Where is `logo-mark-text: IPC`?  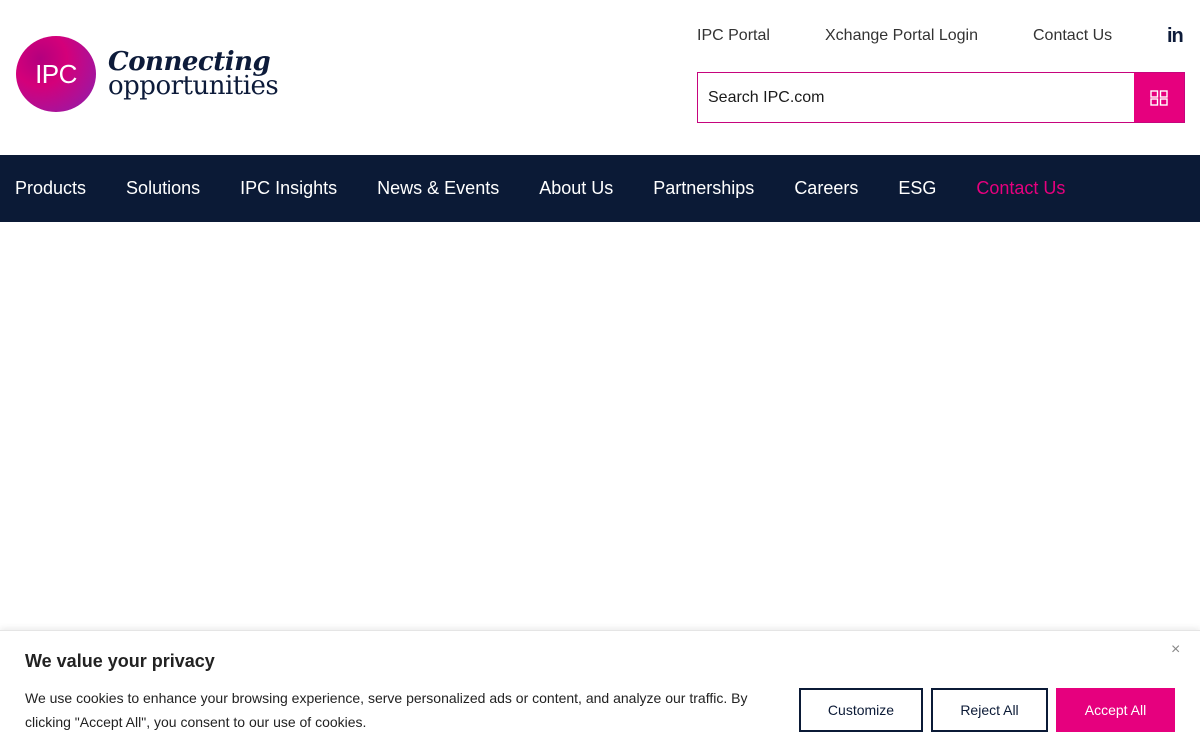
logo-mark-text: IPC is located at coordinates (56, 73).